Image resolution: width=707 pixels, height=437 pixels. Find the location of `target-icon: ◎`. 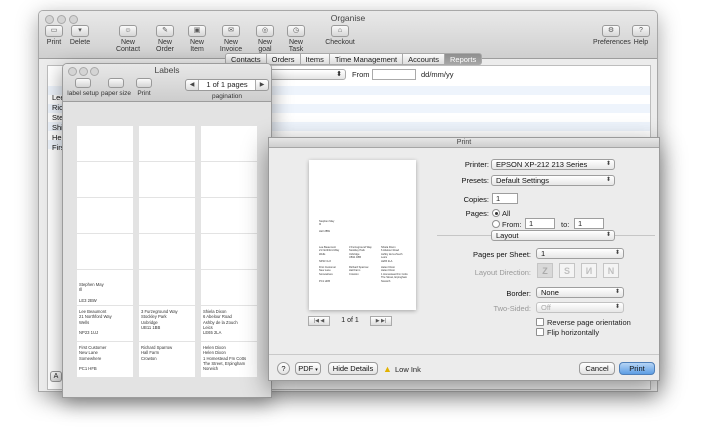

target-icon: ◎ is located at coordinates (265, 31).